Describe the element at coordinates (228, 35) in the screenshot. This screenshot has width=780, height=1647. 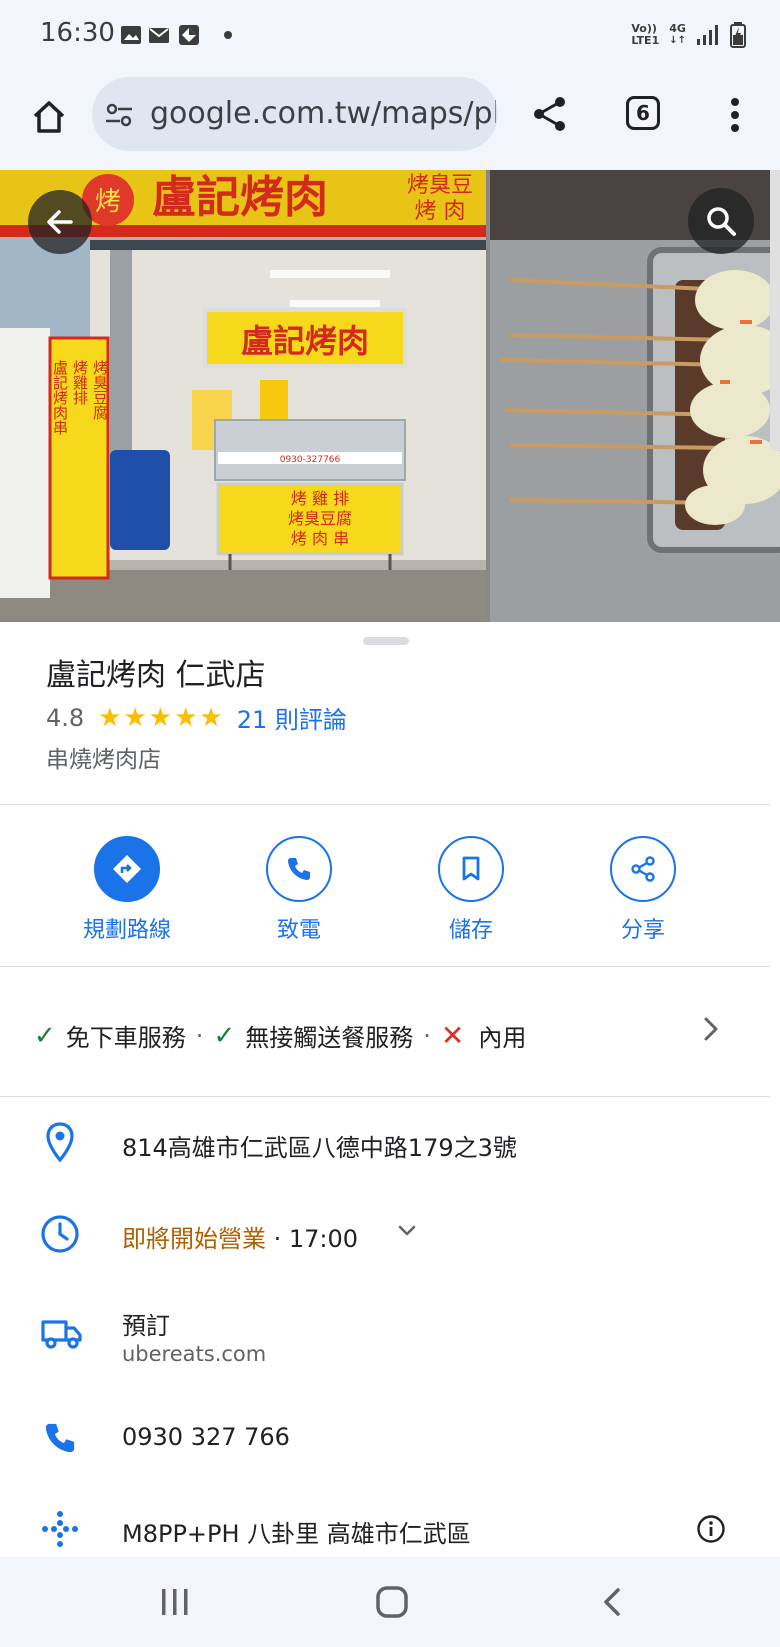
I see `notification-dot-icon` at that location.